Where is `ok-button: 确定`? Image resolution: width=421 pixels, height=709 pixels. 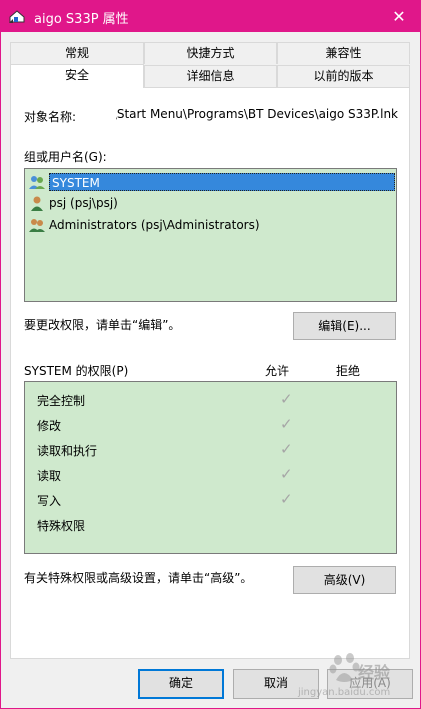
ok-button: 确定 is located at coordinates (181, 684).